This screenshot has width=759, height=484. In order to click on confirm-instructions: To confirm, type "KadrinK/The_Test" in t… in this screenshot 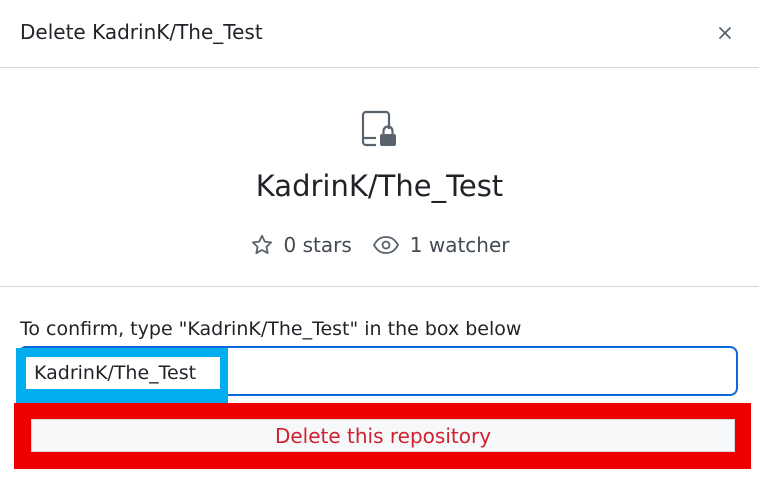, I will do `click(271, 329)`.